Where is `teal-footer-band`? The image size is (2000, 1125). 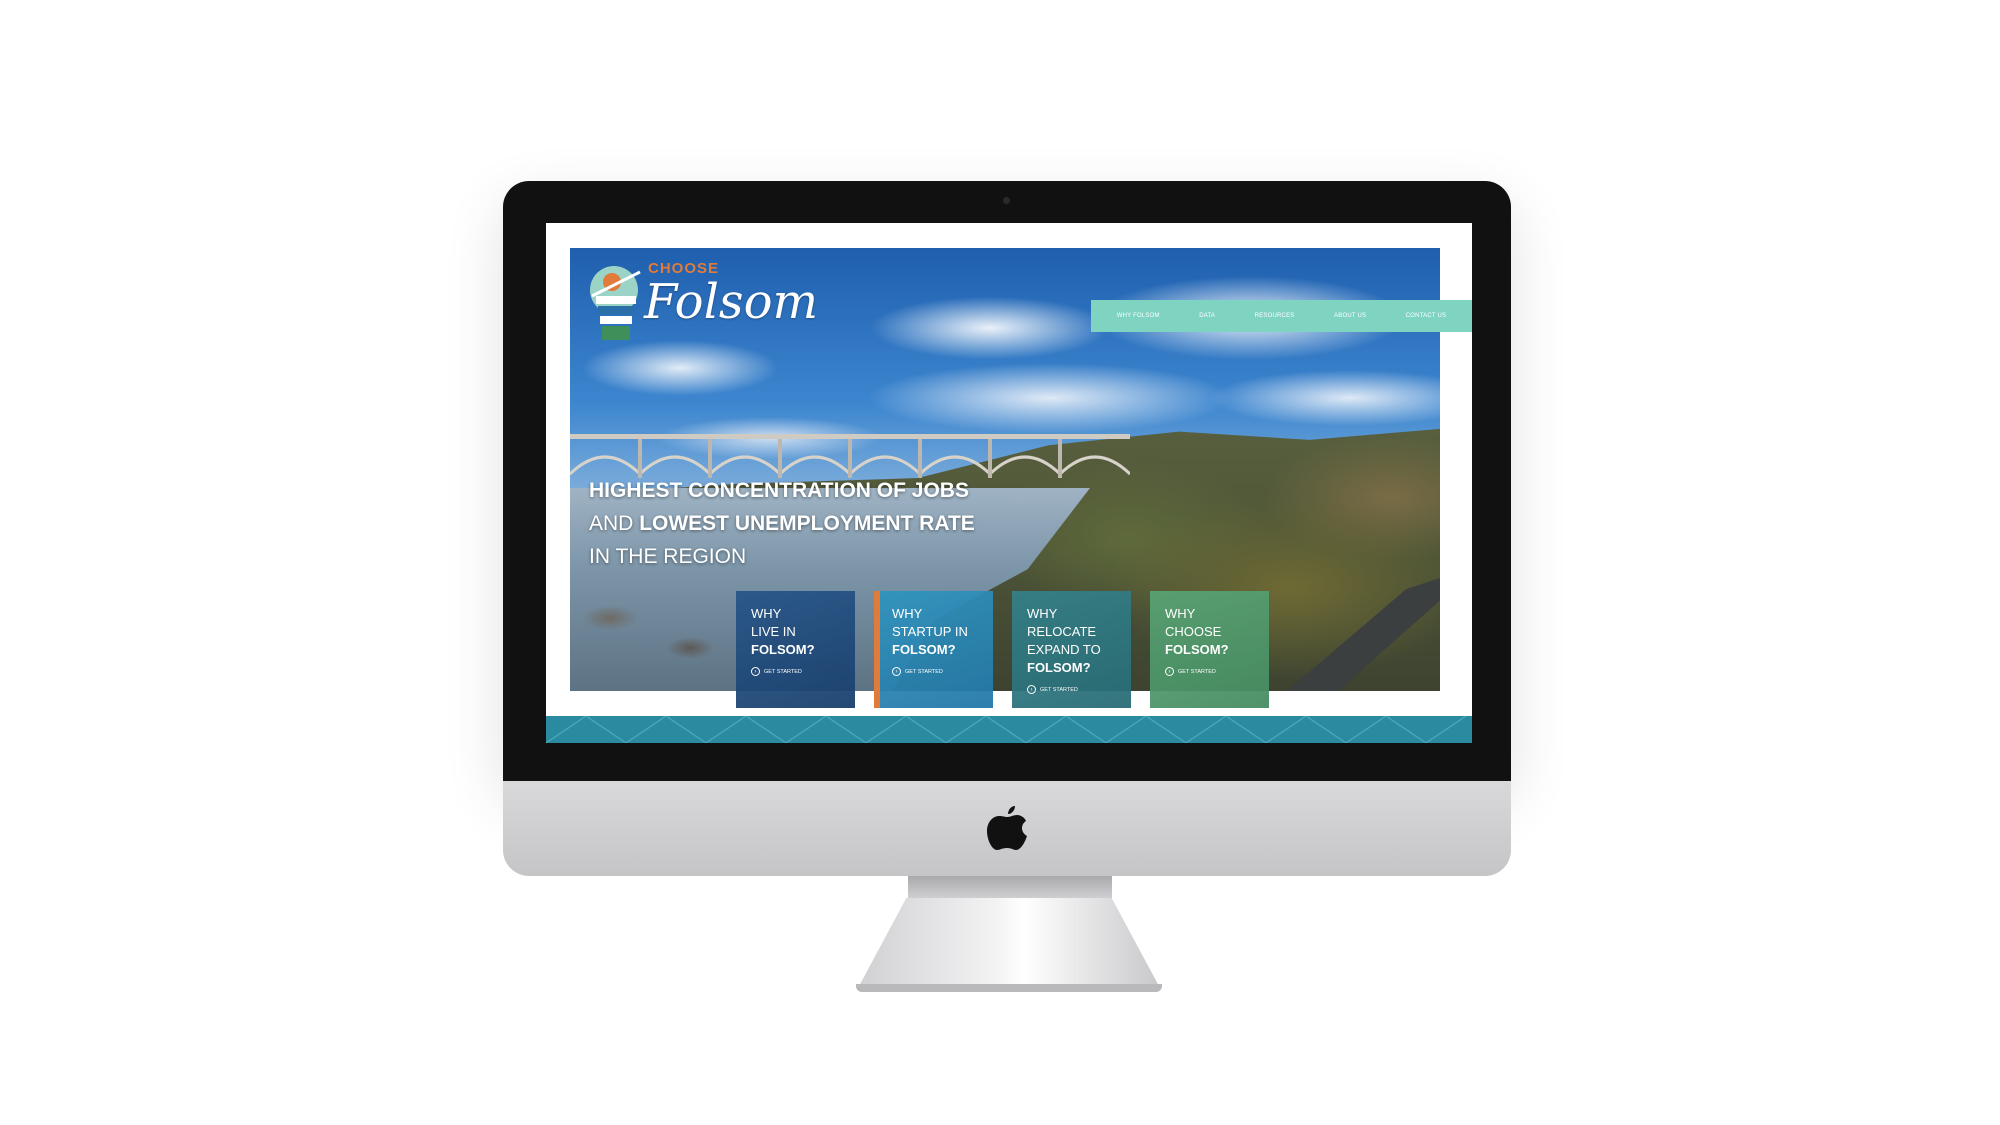 teal-footer-band is located at coordinates (1009, 729).